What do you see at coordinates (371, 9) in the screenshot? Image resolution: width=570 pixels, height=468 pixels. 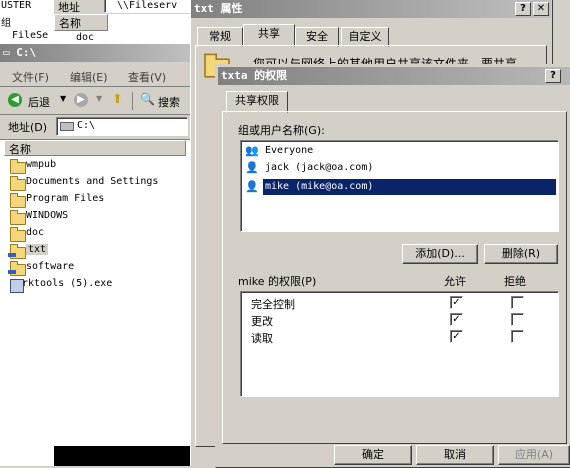 I see `properties-titlebar: txt 属性` at bounding box center [371, 9].